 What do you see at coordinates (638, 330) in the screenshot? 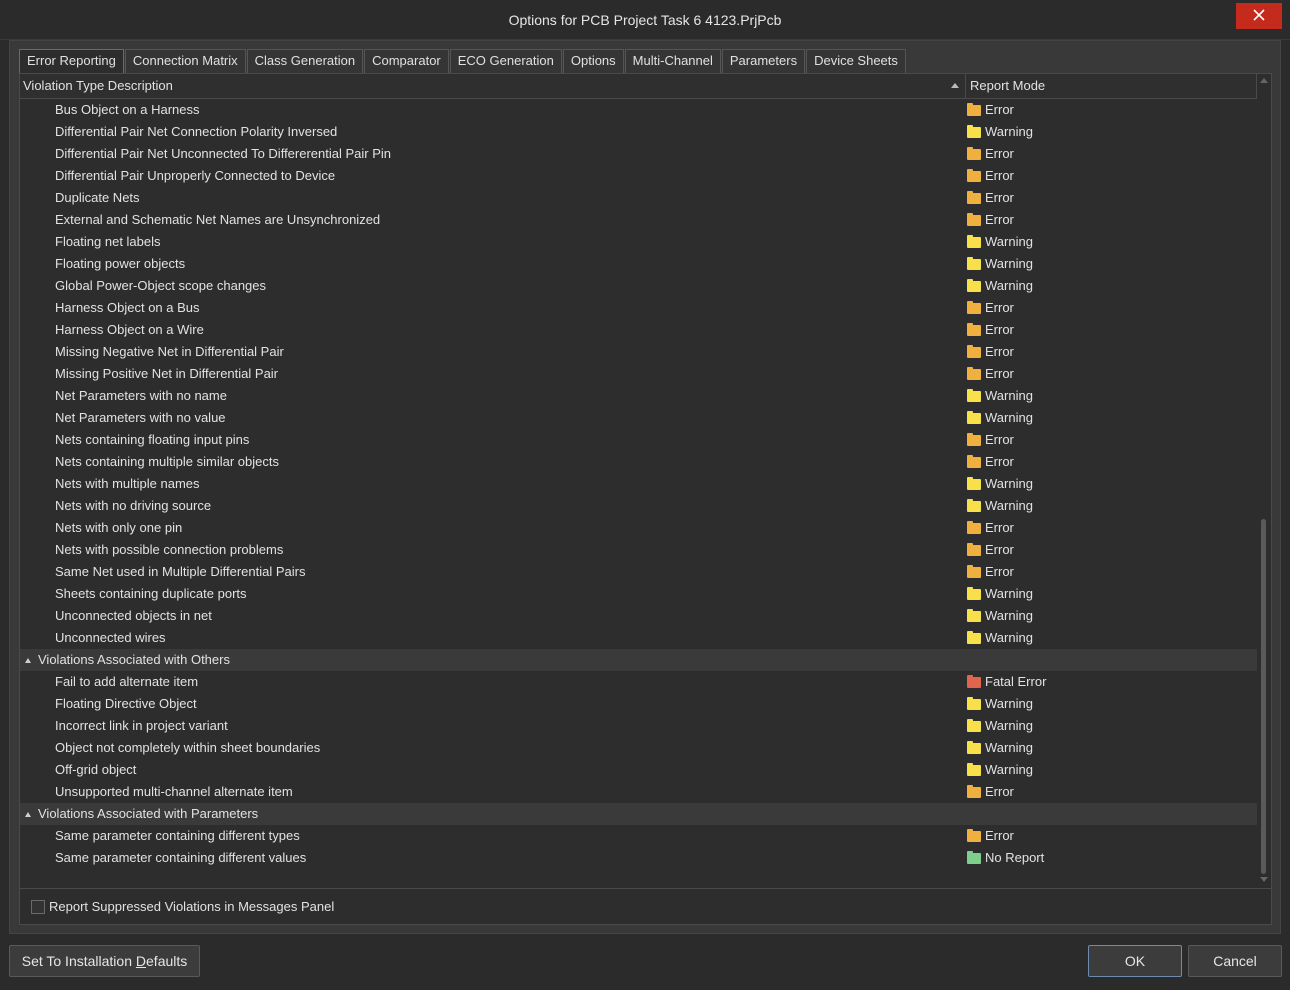
I see `violation-row: Harness Object on a Wire Error` at bounding box center [638, 330].